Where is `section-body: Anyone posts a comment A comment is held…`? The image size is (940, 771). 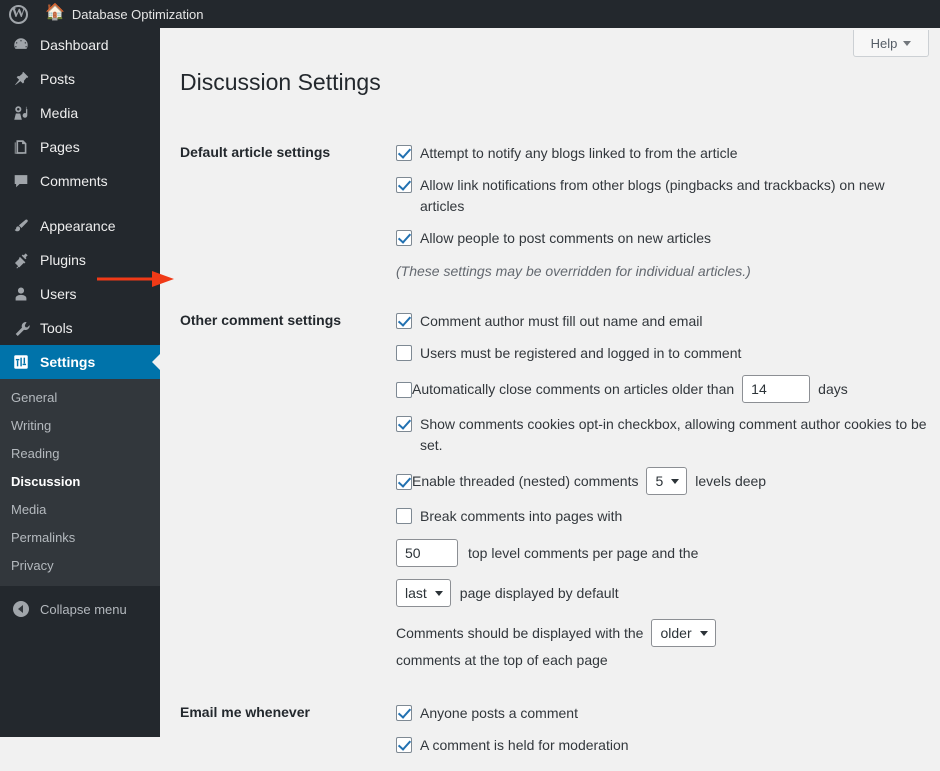
section-body: Anyone posts a comment A comment is held… is located at coordinates (660, 729).